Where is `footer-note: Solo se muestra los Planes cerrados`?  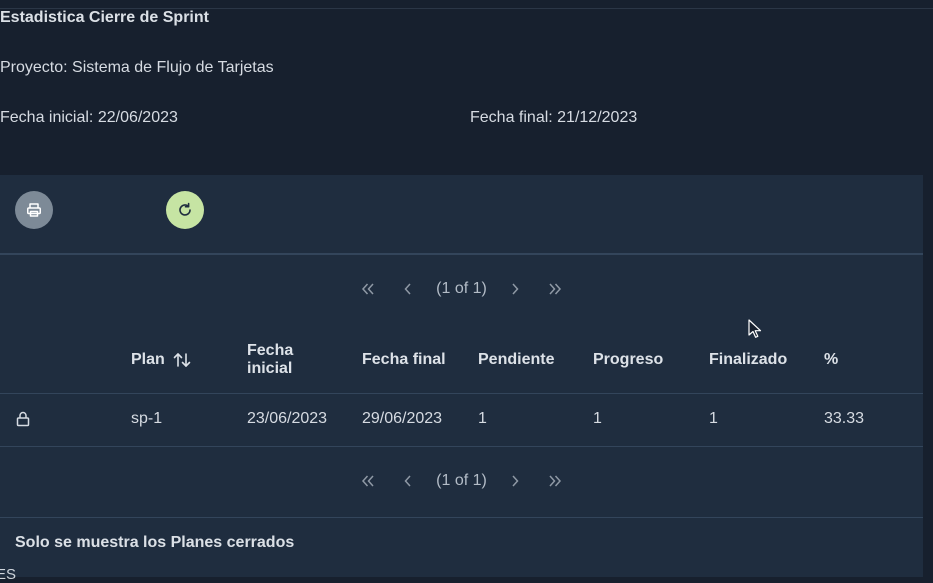 footer-note: Solo se muestra los Planes cerrados is located at coordinates (155, 542).